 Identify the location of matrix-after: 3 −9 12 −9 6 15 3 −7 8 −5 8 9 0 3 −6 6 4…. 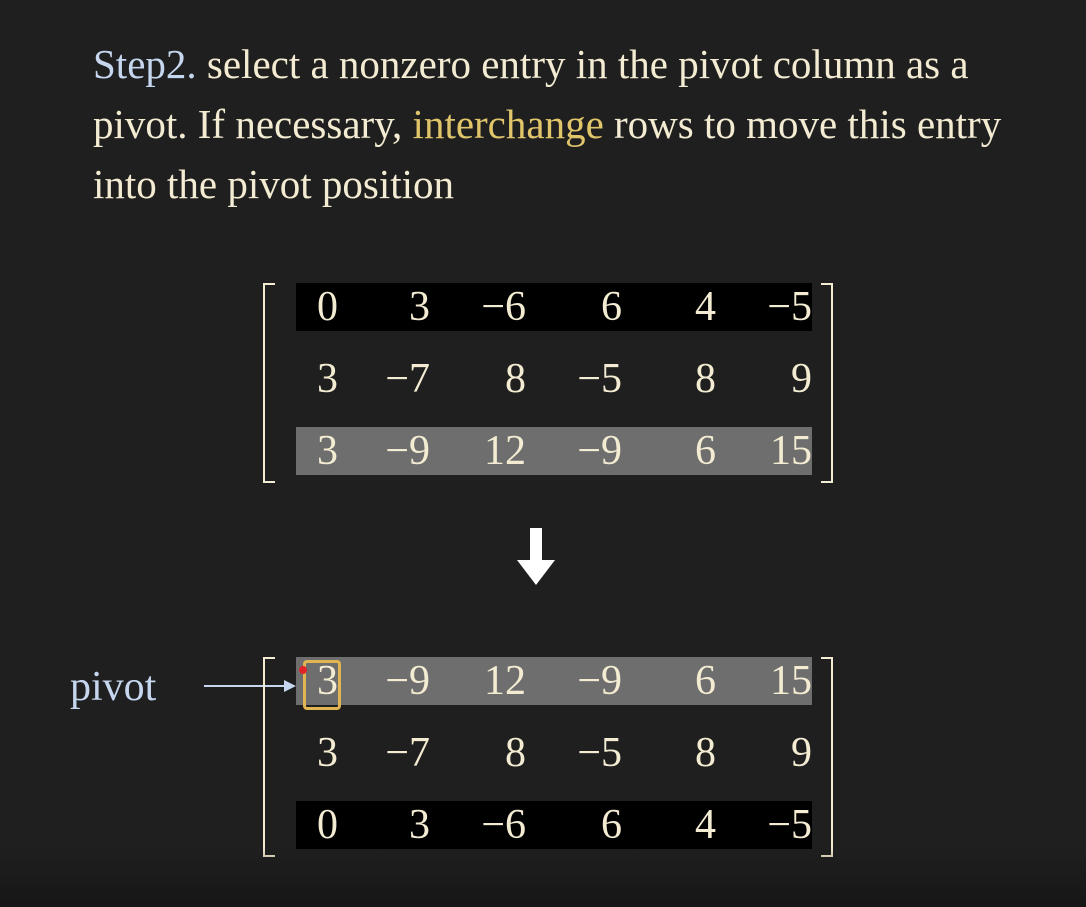
(548, 759).